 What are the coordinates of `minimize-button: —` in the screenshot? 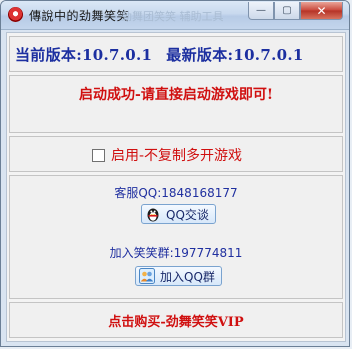 It's located at (261, 11).